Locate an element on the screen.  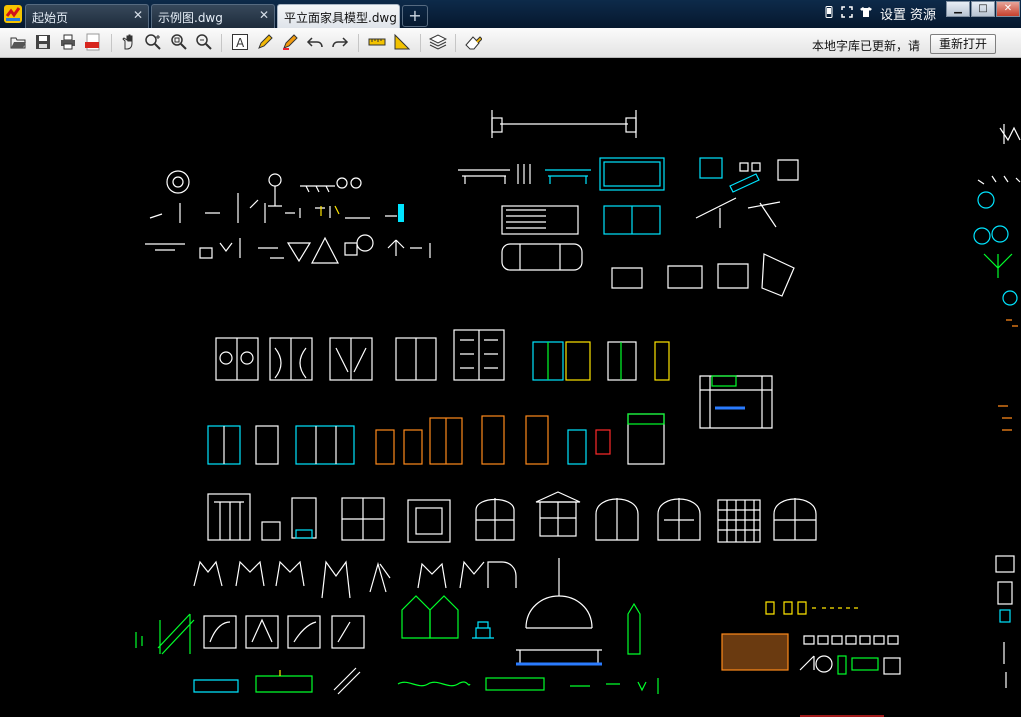
pencil-icon is located at coordinates (265, 42).